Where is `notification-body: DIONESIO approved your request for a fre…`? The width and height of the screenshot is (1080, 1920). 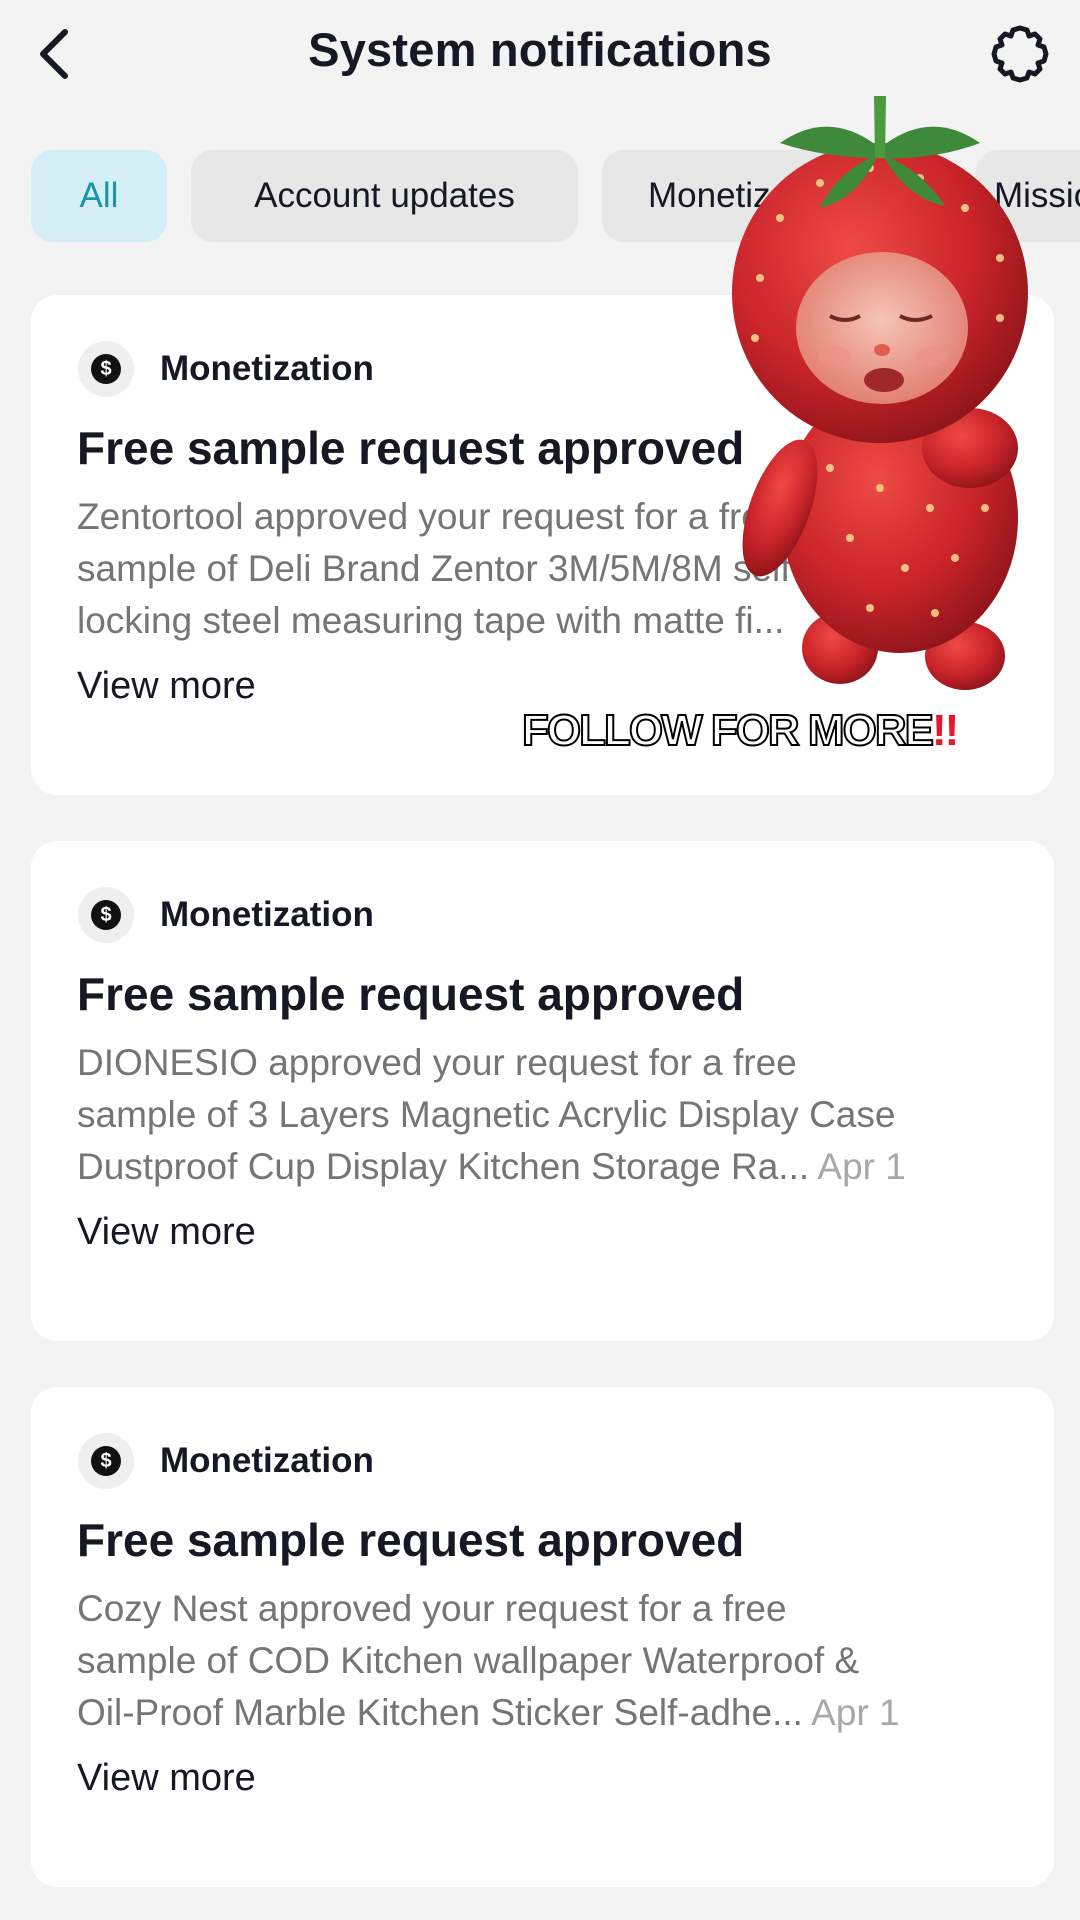 notification-body: DIONESIO approved your request for a fre… is located at coordinates (547, 1115).